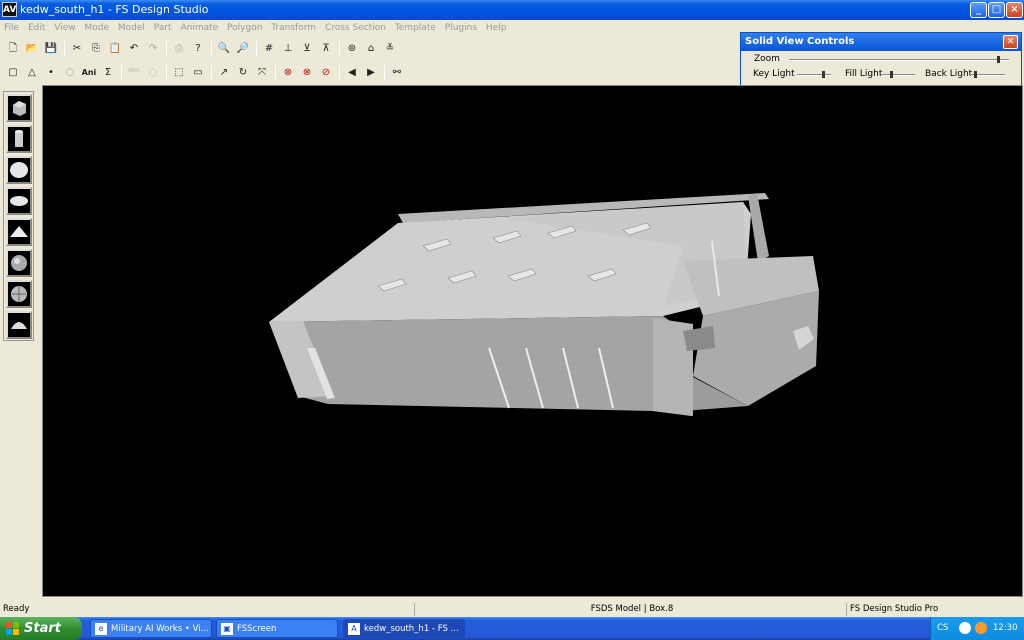 The height and width of the screenshot is (640, 1024). Describe the element at coordinates (13, 49) in the screenshot. I see `new-icon: 🗋` at that location.